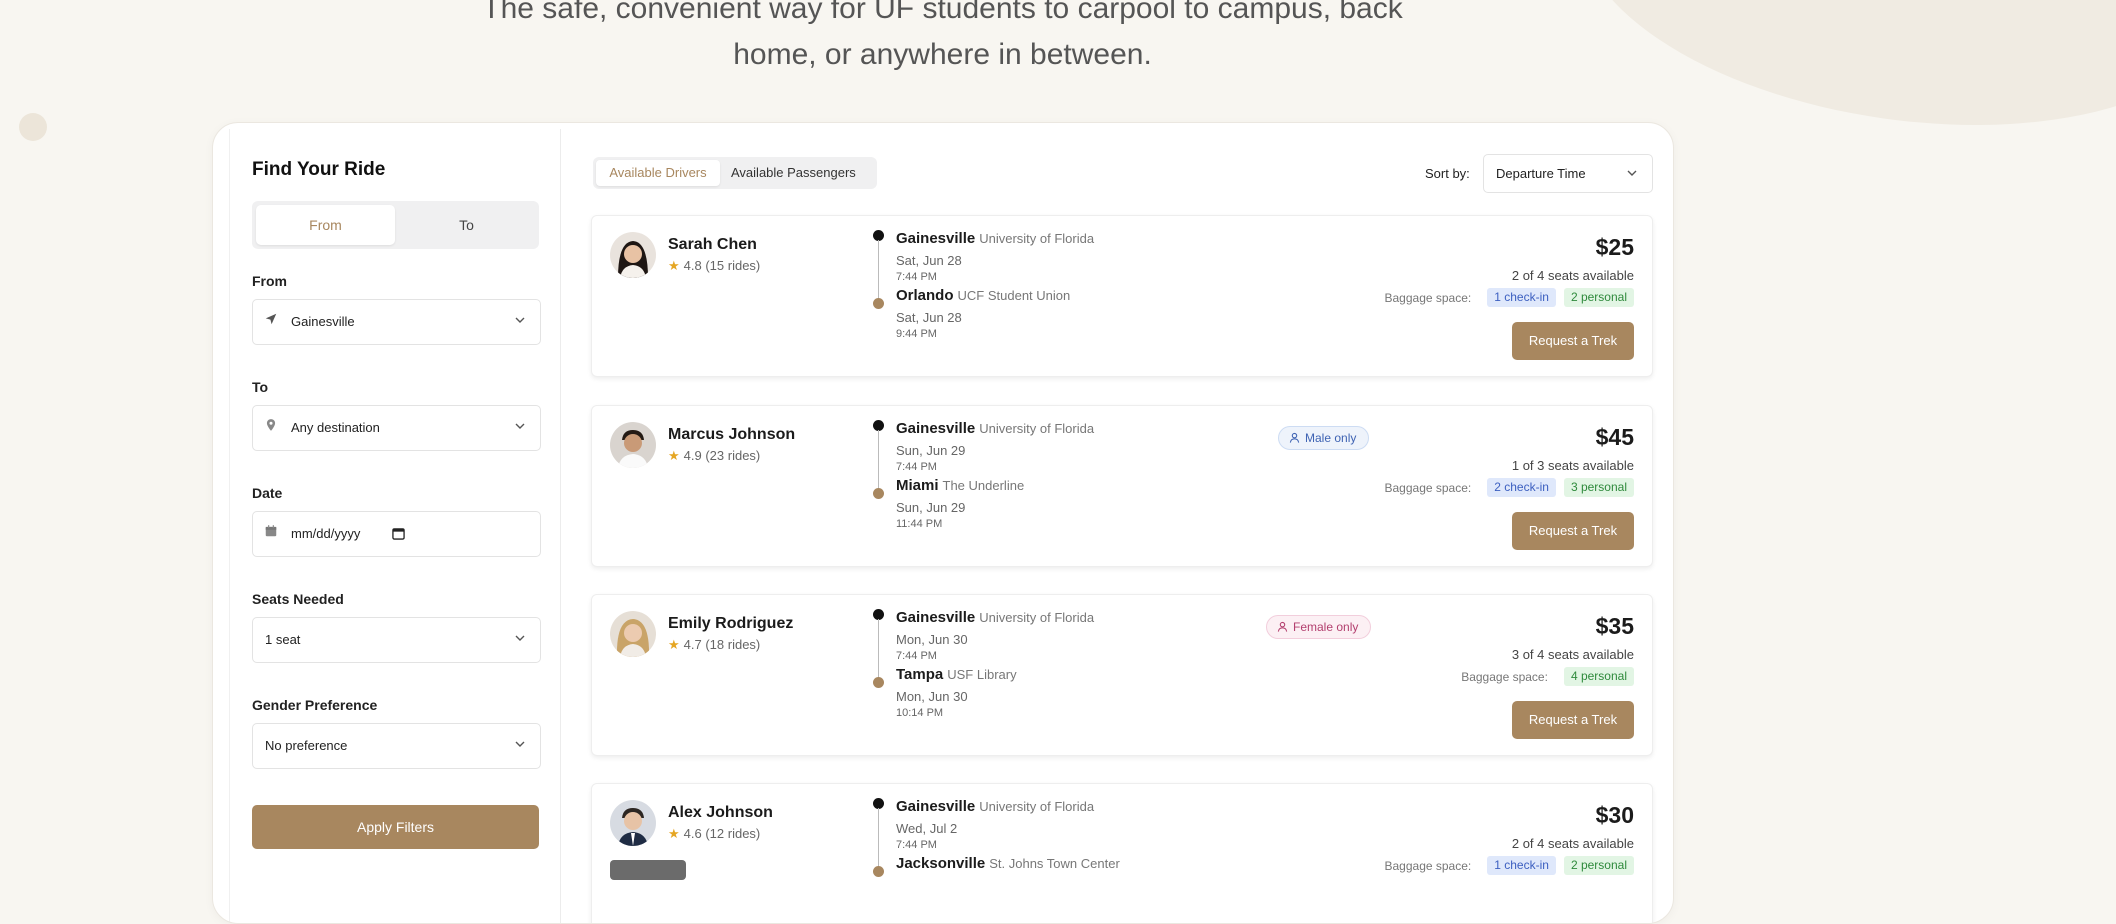 This screenshot has height=924, width=2116. I want to click on driver-name: Emily Rodriguez, so click(731, 623).